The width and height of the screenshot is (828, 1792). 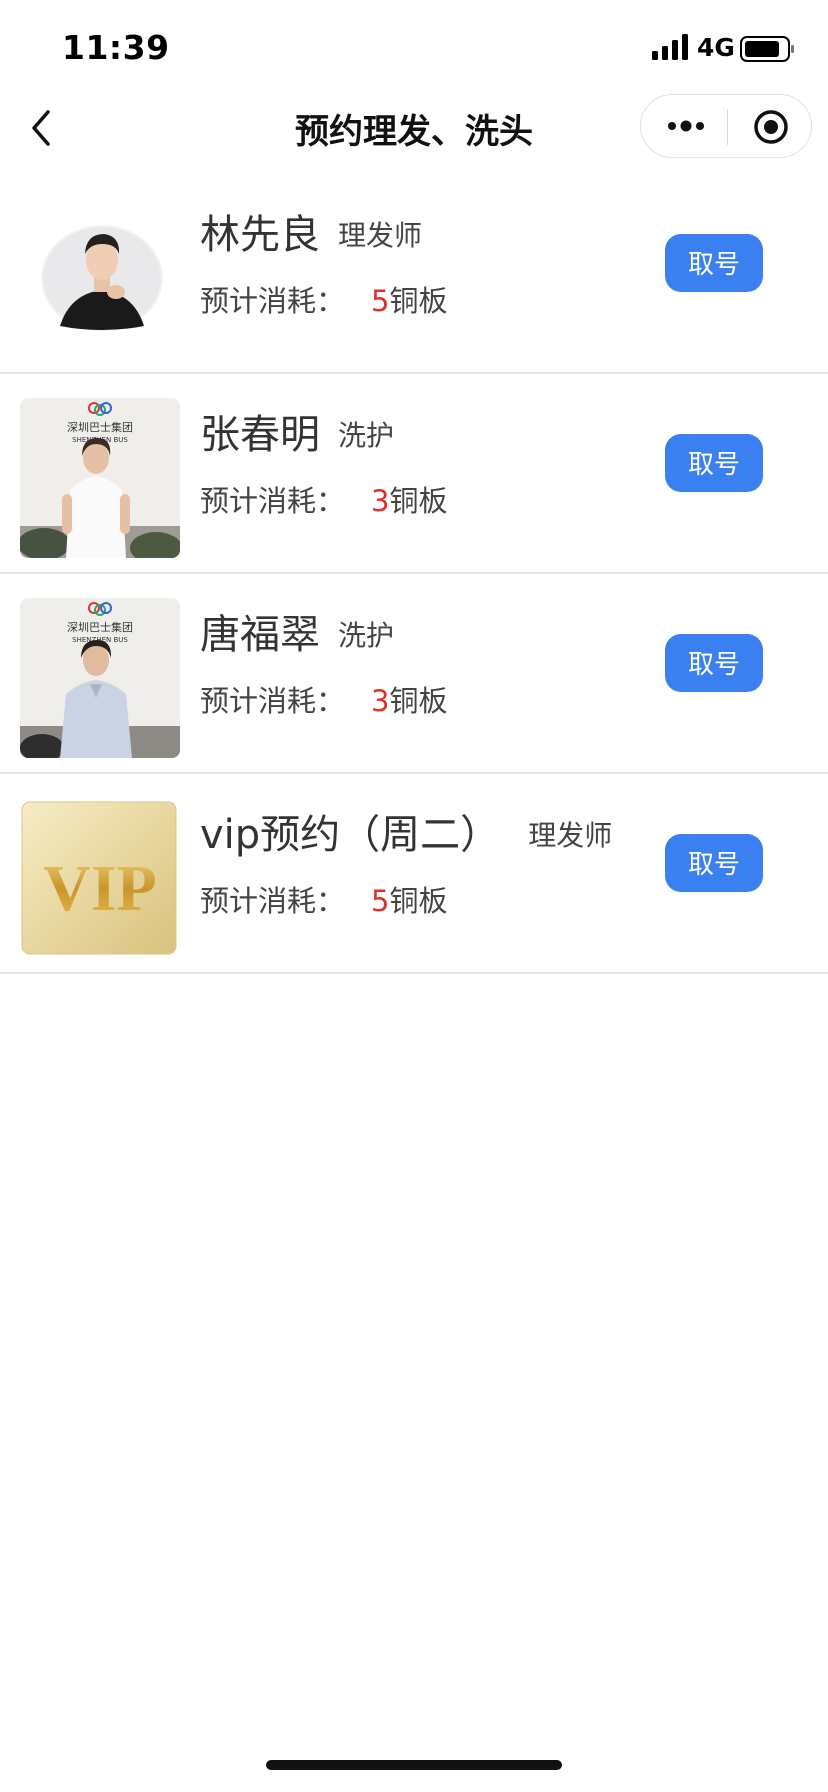 I want to click on name-line: 林先良 理发师, so click(x=311, y=231).